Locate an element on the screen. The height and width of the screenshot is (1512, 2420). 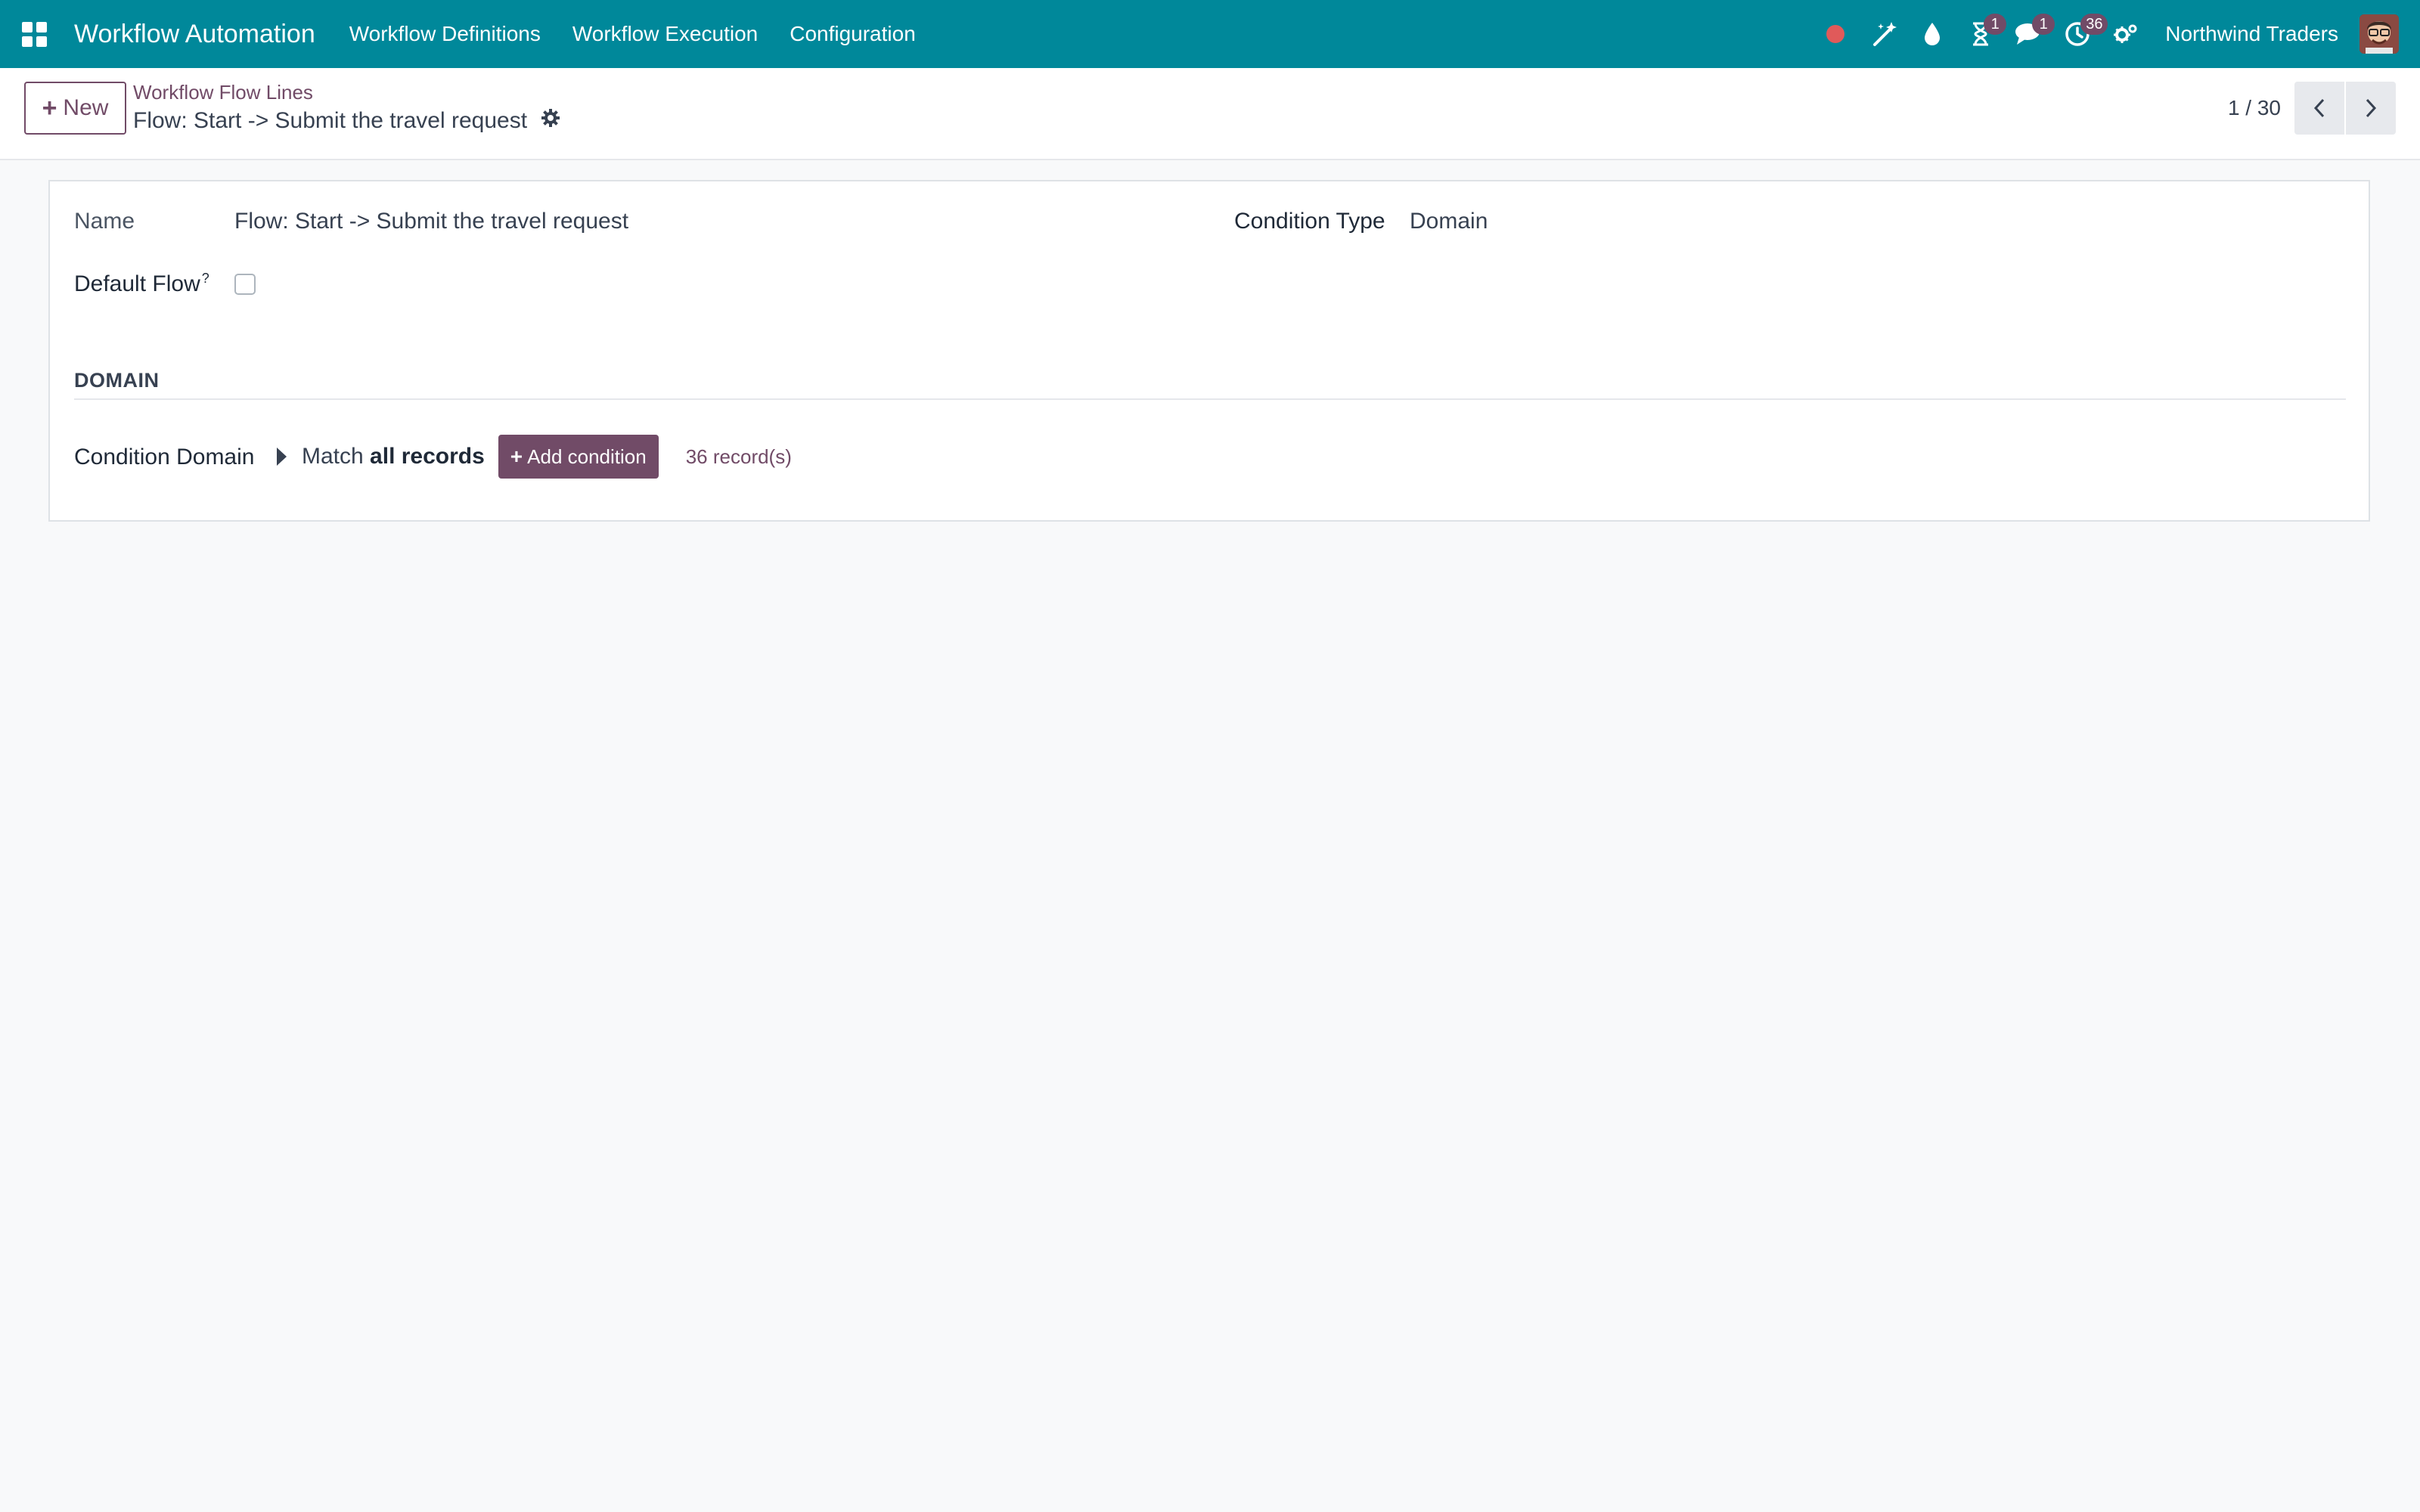
section-divider is located at coordinates (1210, 399).